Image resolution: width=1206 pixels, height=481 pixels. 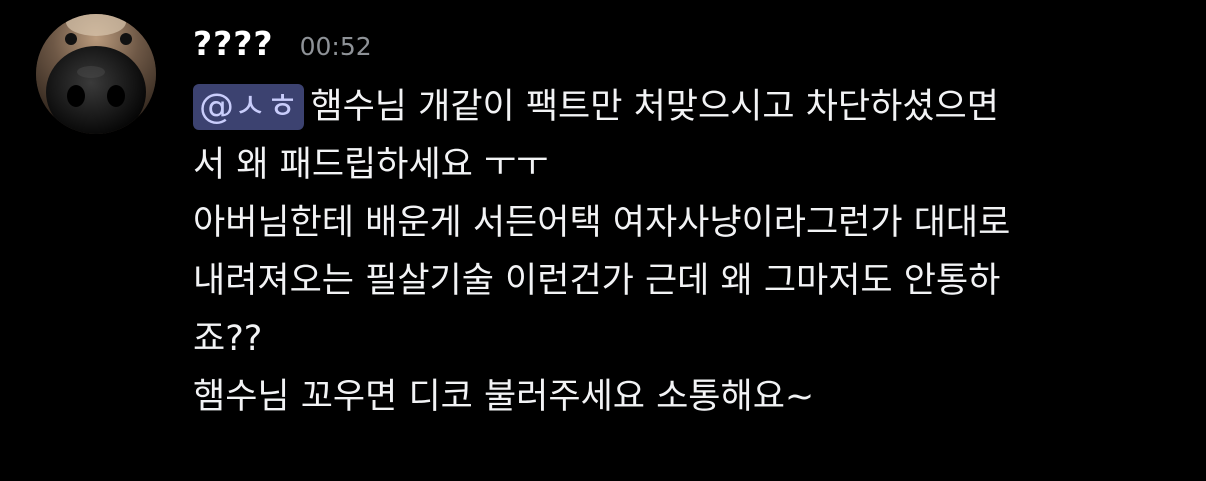 What do you see at coordinates (249, 107) in the screenshot?
I see `user-mention: @ㅅㅎ` at bounding box center [249, 107].